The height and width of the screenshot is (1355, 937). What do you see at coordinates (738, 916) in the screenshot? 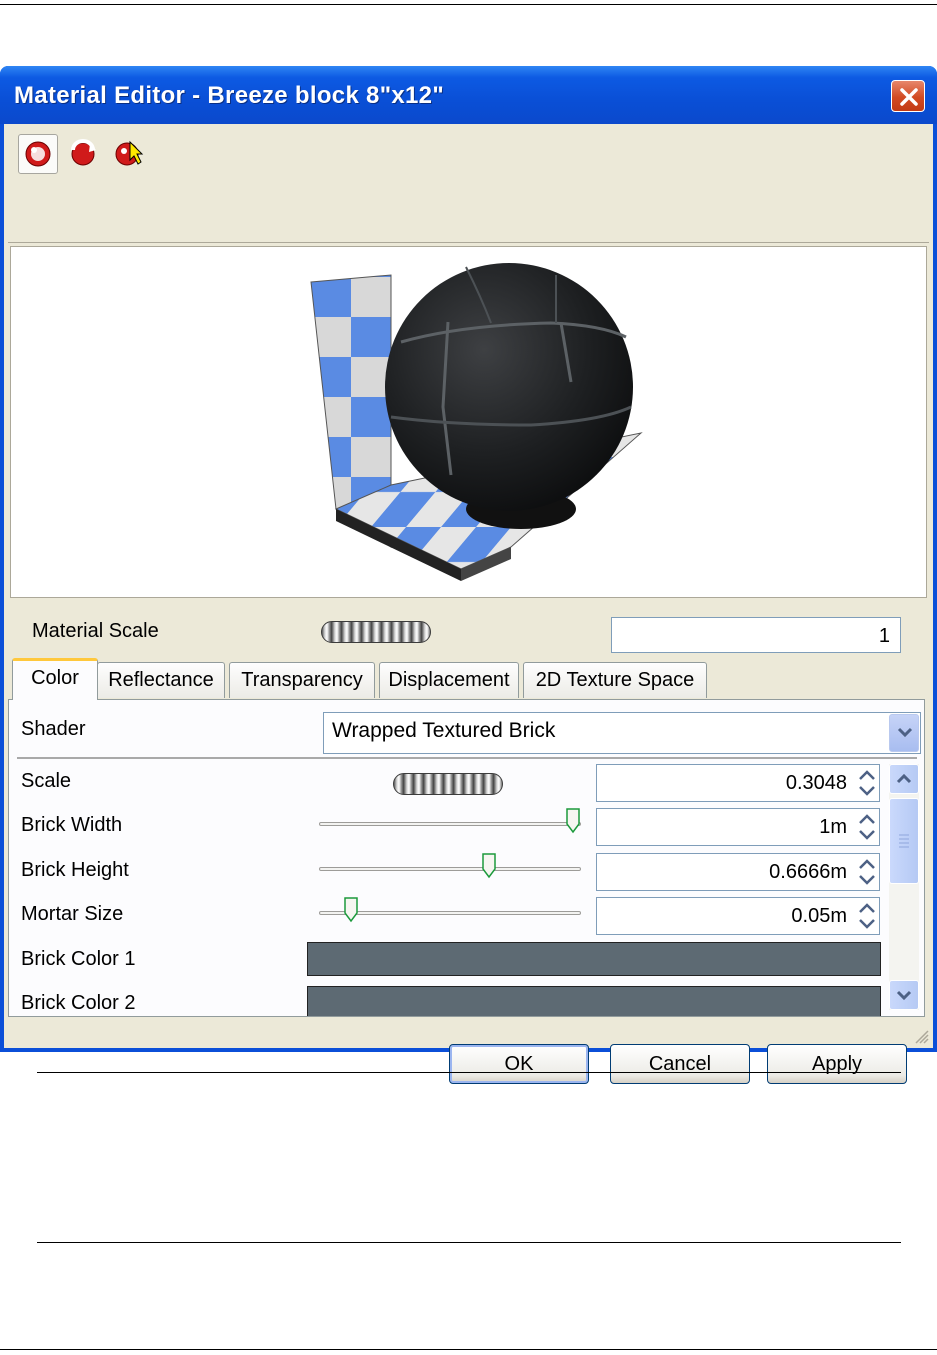
I see `mortar-size-field: 0.05m` at bounding box center [738, 916].